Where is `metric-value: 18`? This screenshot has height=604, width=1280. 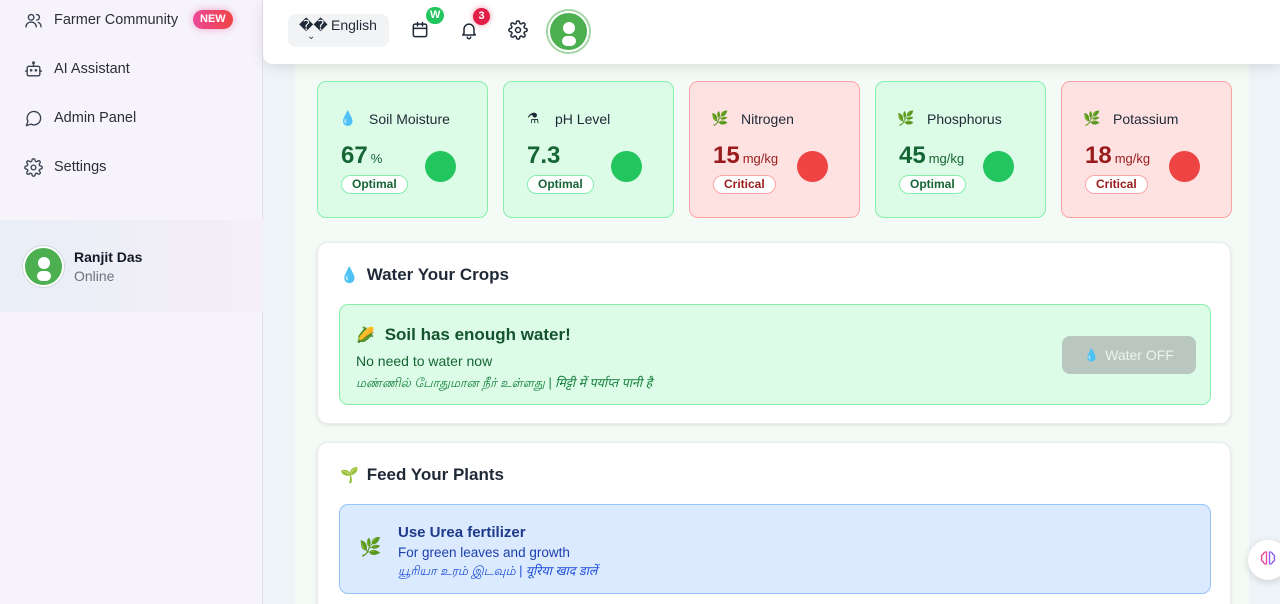 metric-value: 18 is located at coordinates (1098, 155).